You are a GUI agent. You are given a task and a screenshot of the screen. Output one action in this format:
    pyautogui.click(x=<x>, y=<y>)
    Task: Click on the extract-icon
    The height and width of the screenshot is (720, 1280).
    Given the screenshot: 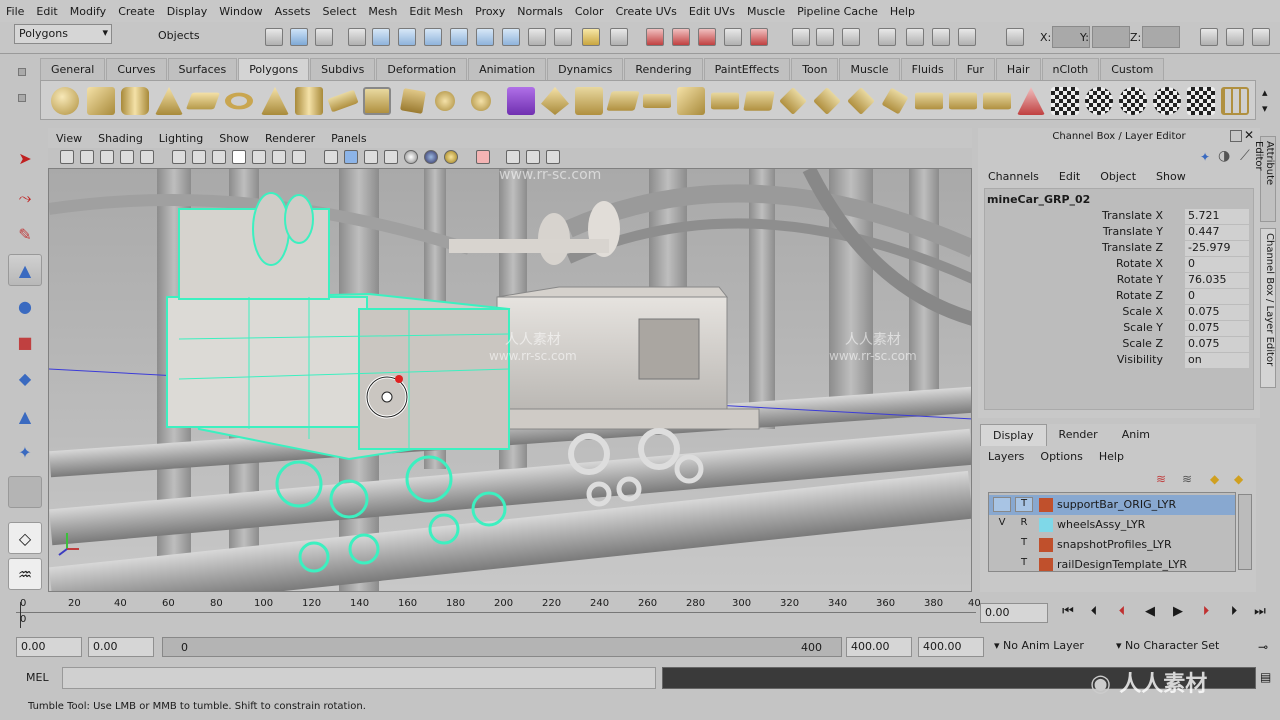 What is the action you would take?
    pyautogui.click(x=481, y=101)
    